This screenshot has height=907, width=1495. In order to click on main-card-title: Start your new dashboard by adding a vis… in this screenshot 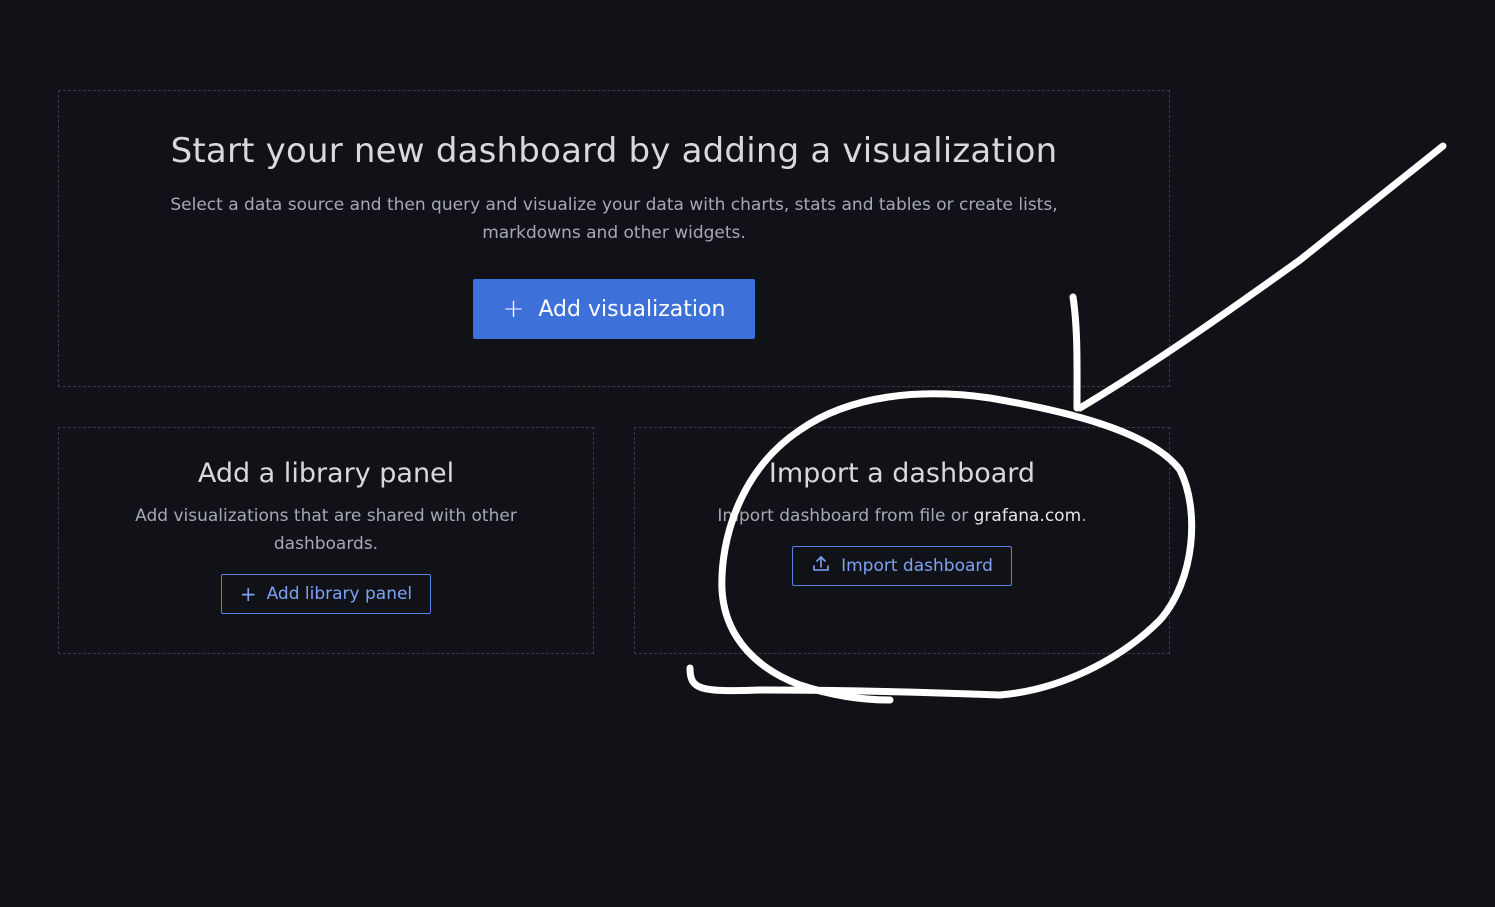, I will do `click(614, 151)`.